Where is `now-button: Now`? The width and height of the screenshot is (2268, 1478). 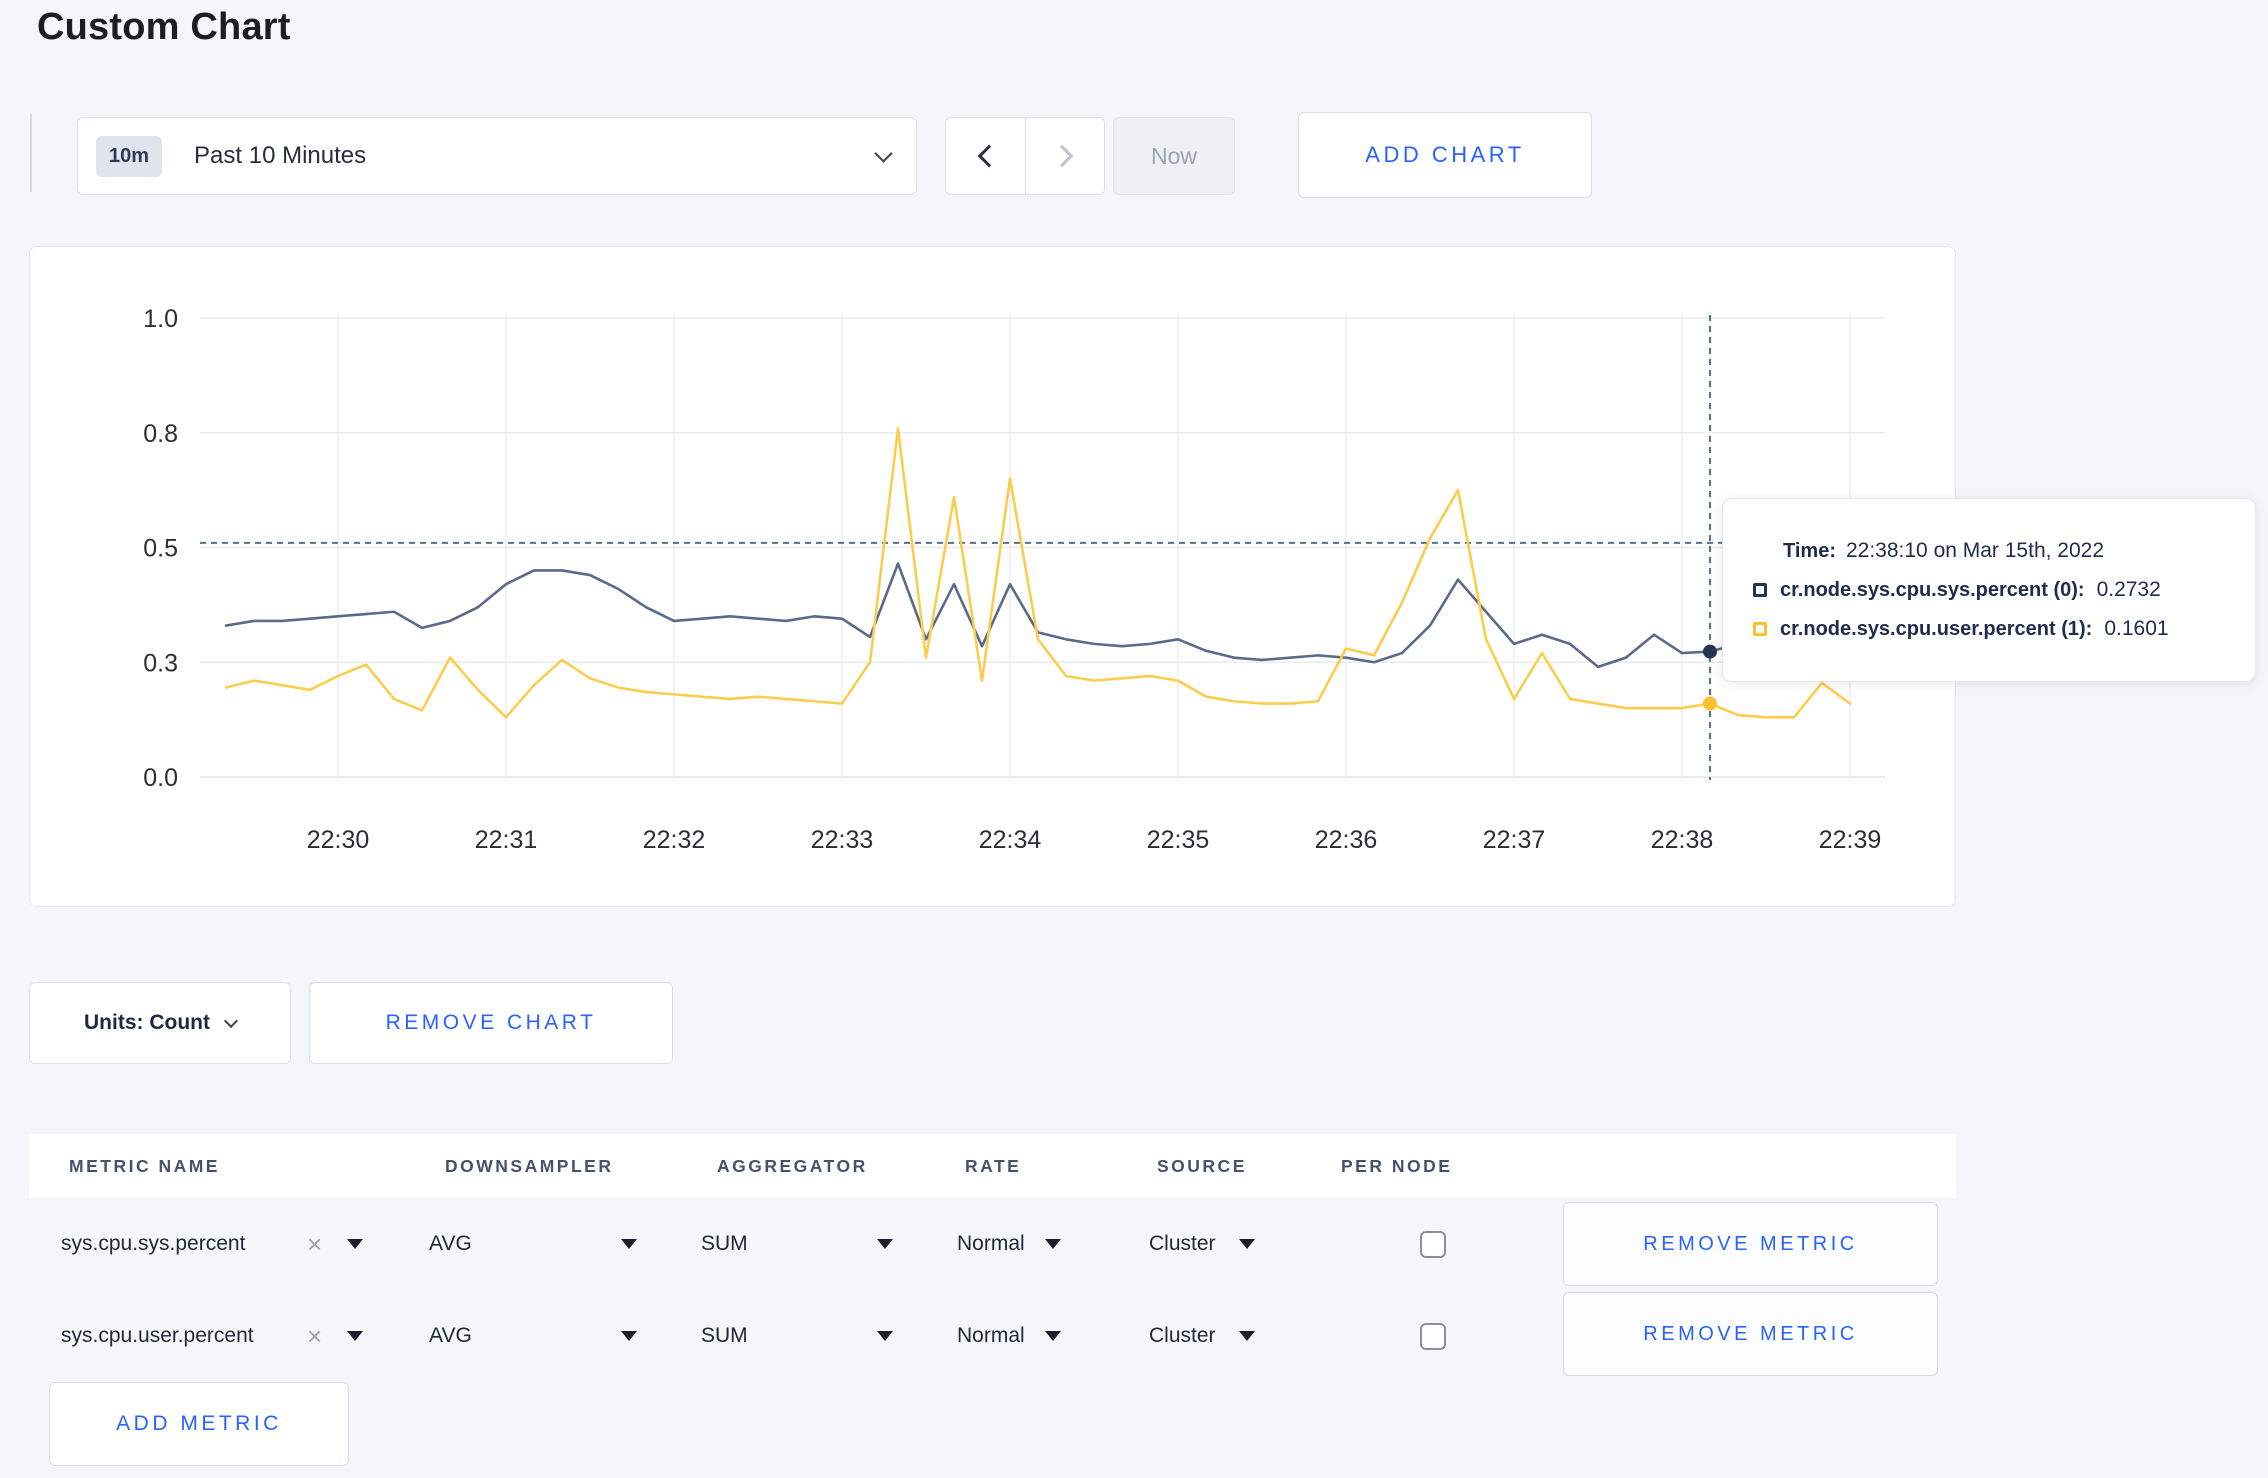 now-button: Now is located at coordinates (1174, 156).